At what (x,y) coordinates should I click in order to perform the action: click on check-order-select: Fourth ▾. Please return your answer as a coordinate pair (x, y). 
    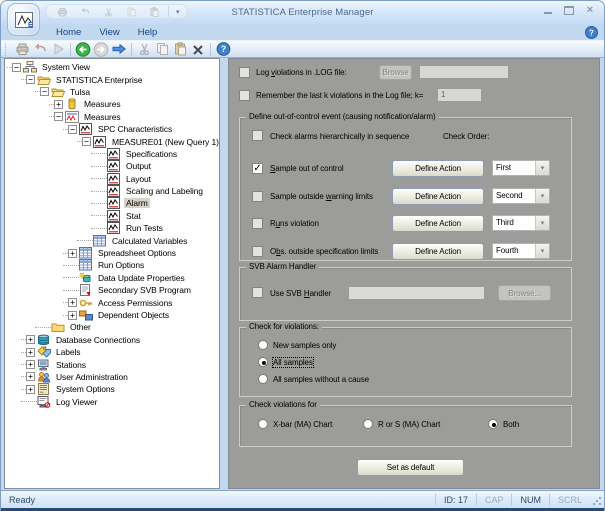
    Looking at the image, I should click on (521, 250).